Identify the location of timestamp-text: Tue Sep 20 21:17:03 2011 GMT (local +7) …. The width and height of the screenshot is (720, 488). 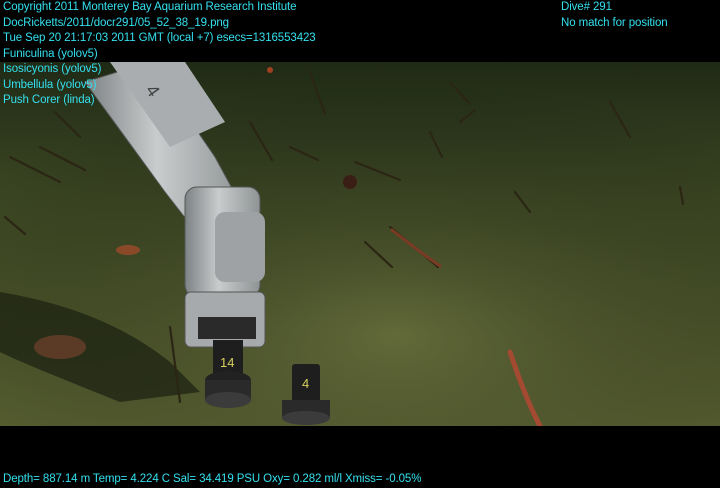
(159, 38).